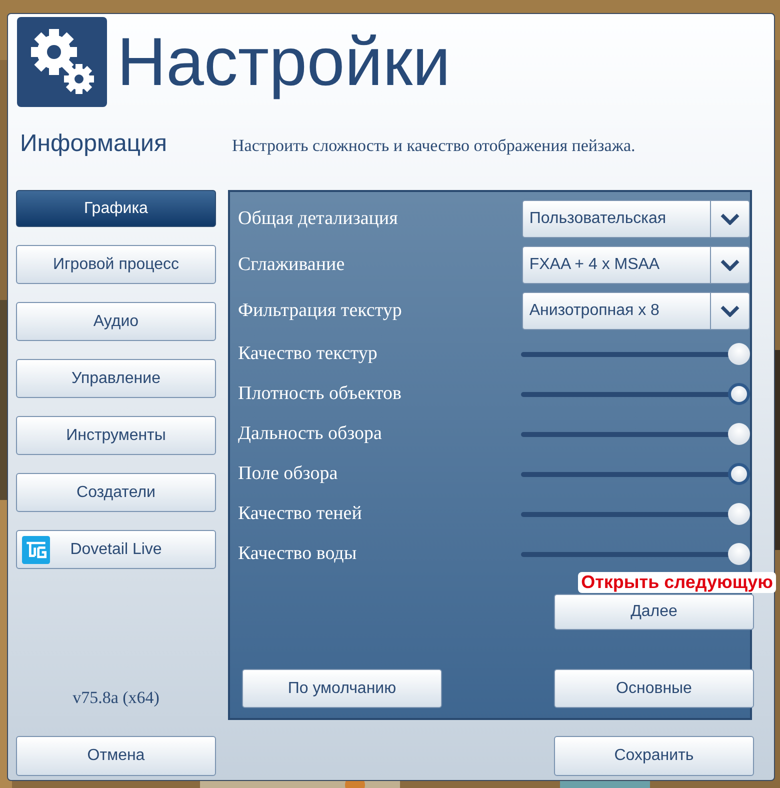  Describe the element at coordinates (320, 311) in the screenshot. I see `setting-label: Фильтрация текстур` at that location.